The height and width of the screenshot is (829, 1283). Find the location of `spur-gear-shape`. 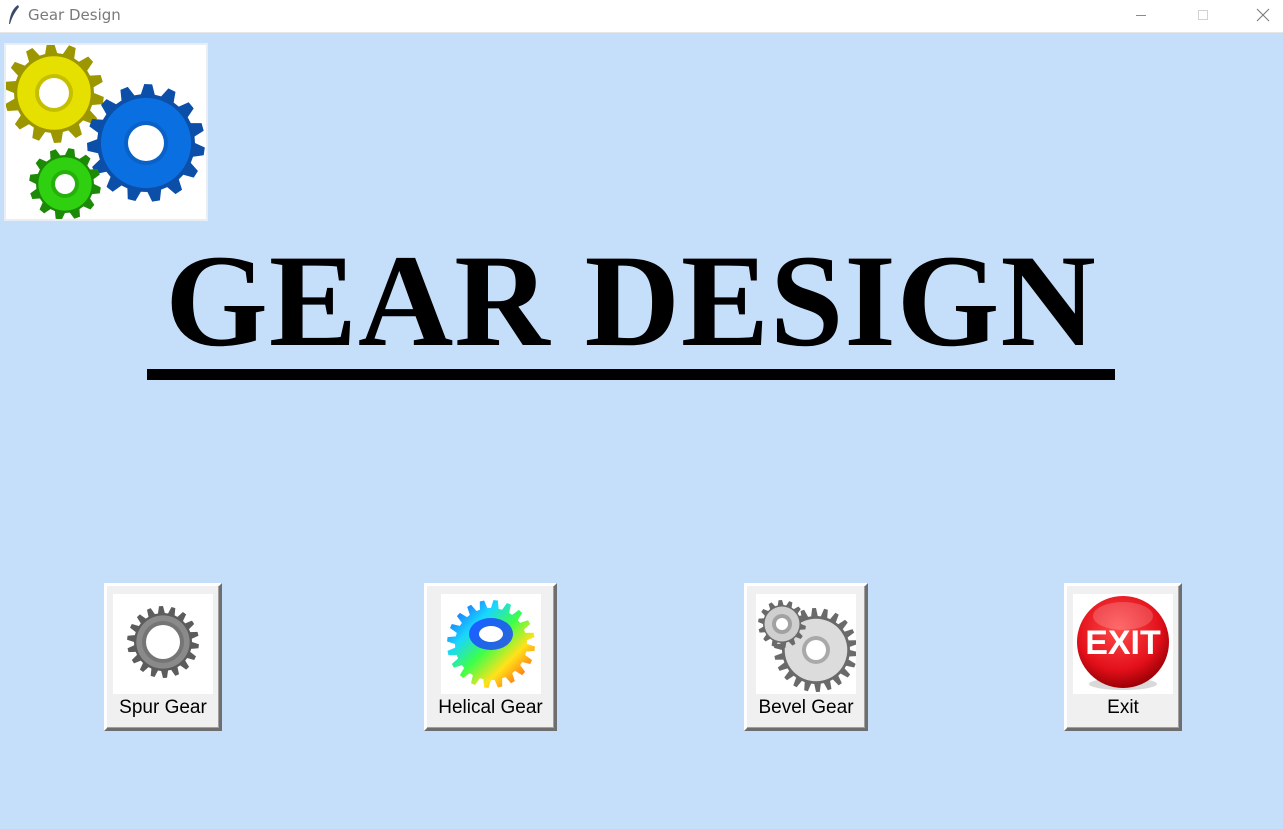

spur-gear-shape is located at coordinates (163, 642).